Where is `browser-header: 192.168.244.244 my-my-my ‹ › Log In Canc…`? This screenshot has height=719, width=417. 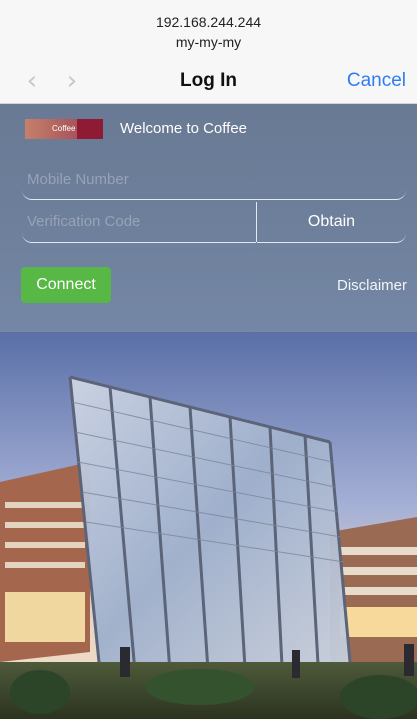 browser-header: 192.168.244.244 my-my-my ‹ › Log In Canc… is located at coordinates (208, 52).